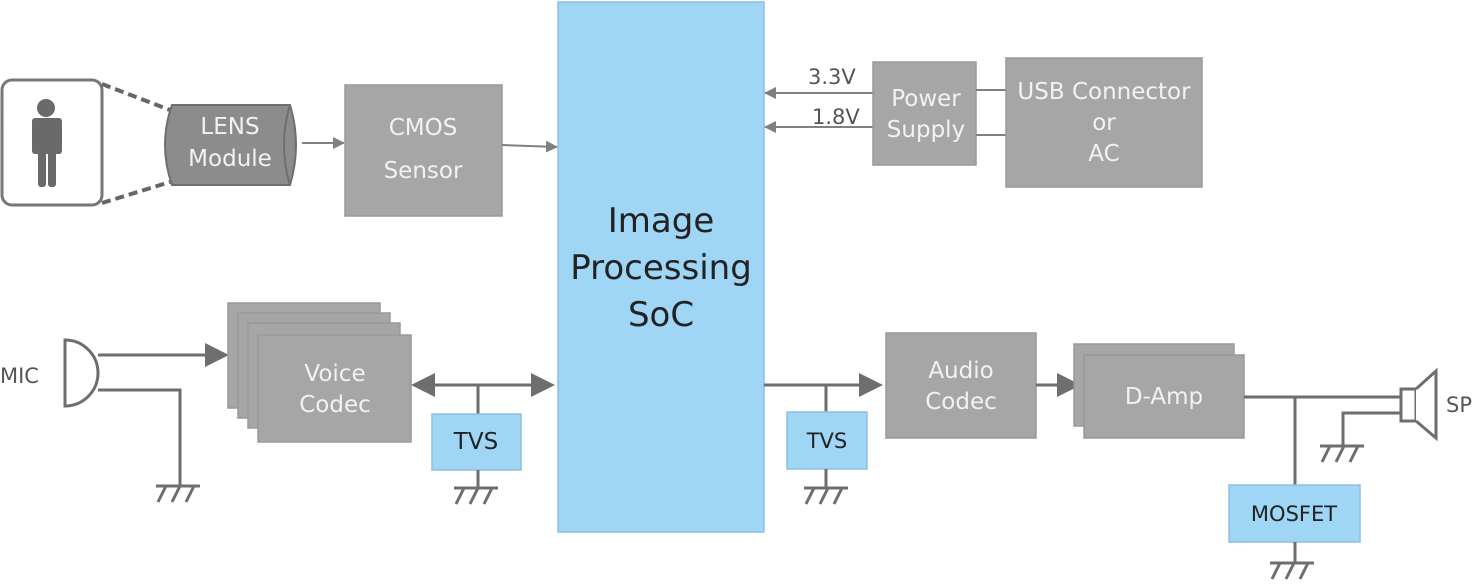 Image resolution: width=1474 pixels, height=584 pixels. What do you see at coordinates (961, 402) in the screenshot?
I see `audio-codec-label: Codec` at bounding box center [961, 402].